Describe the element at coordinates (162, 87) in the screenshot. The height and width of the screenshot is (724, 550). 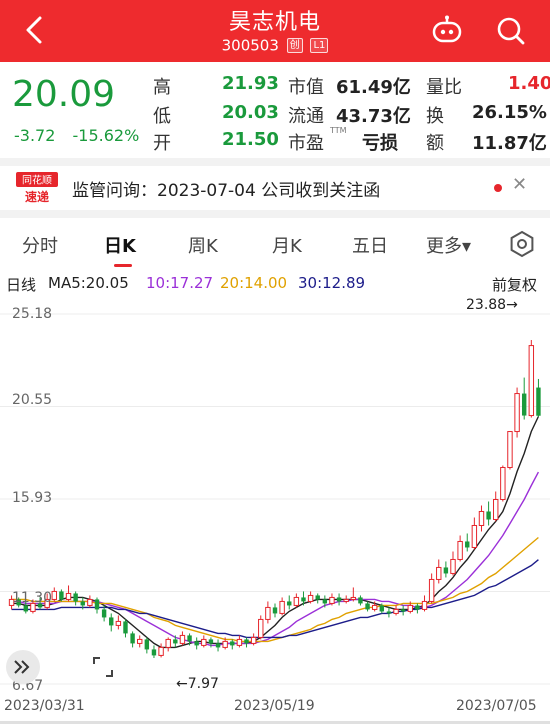
I see `high-label: 高` at that location.